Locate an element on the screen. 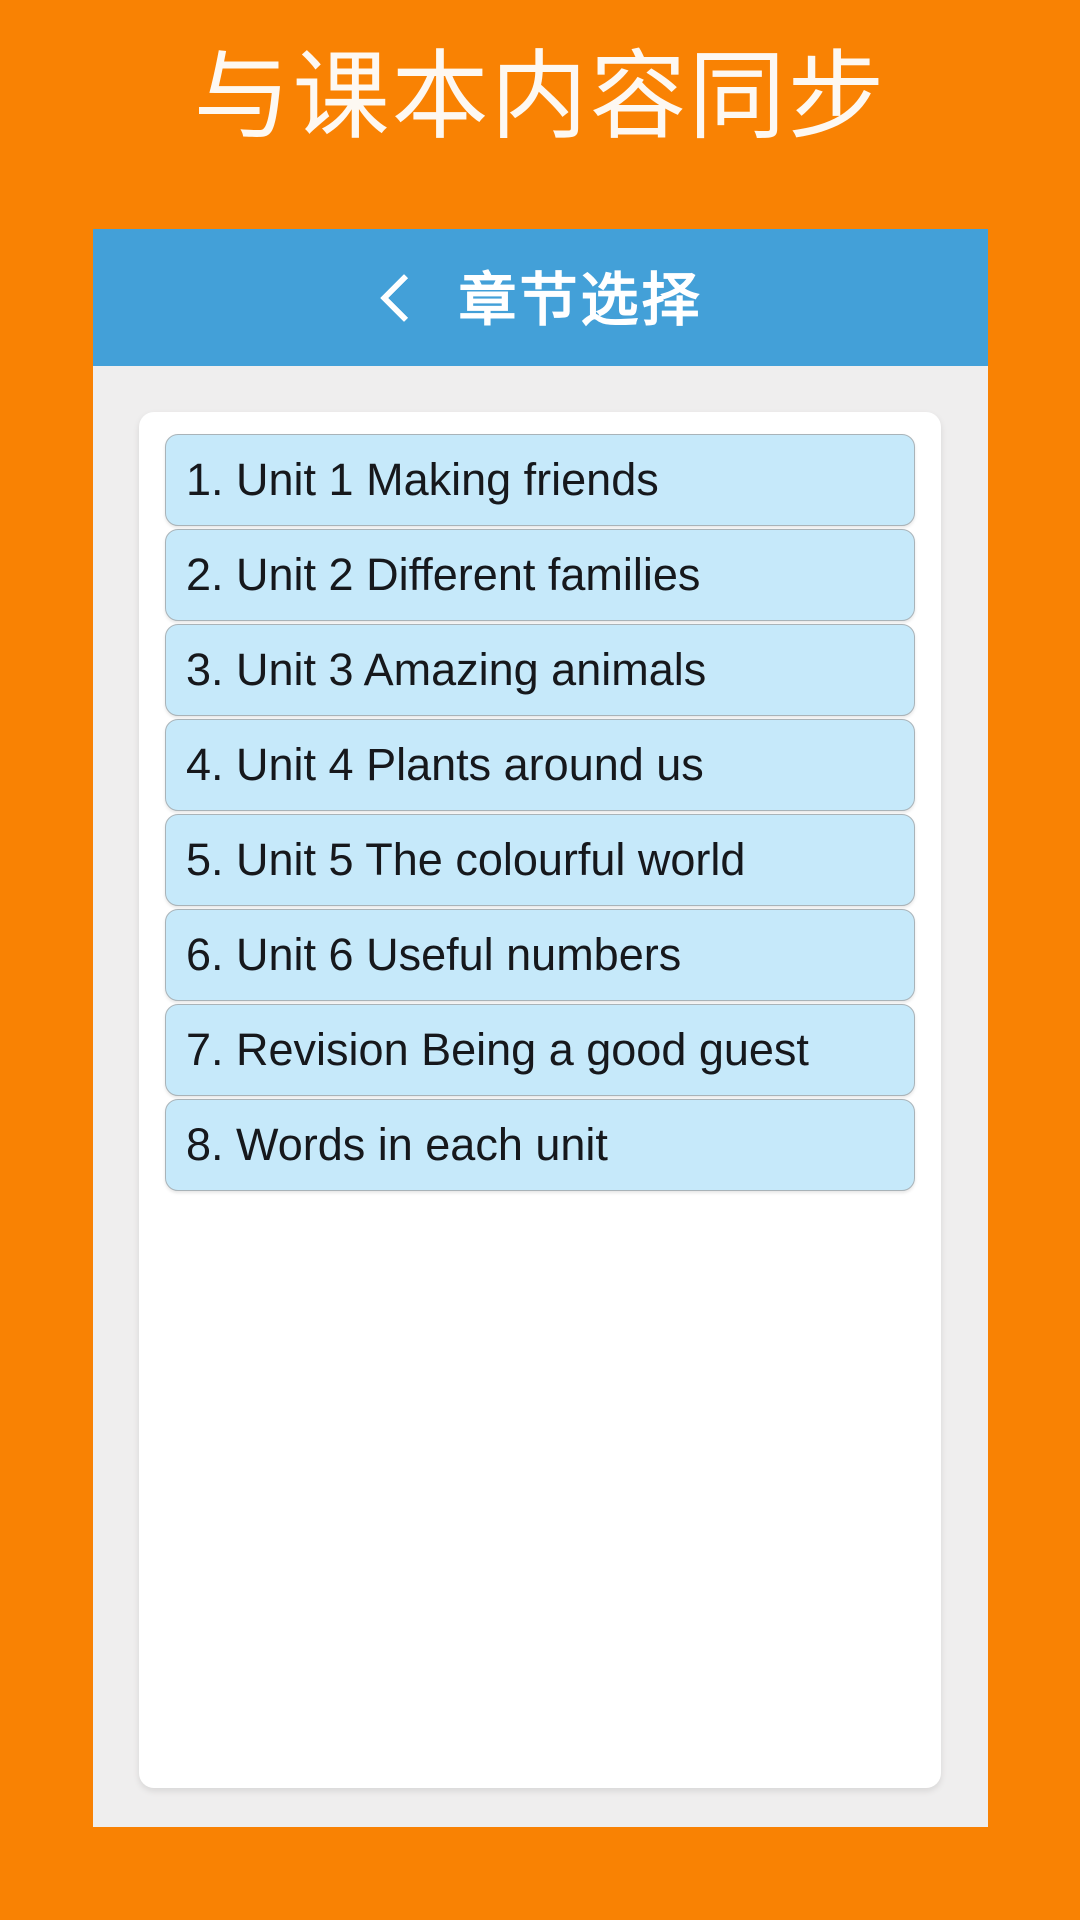  chapter-label: 7. Revision Being a good guest is located at coordinates (497, 1049).